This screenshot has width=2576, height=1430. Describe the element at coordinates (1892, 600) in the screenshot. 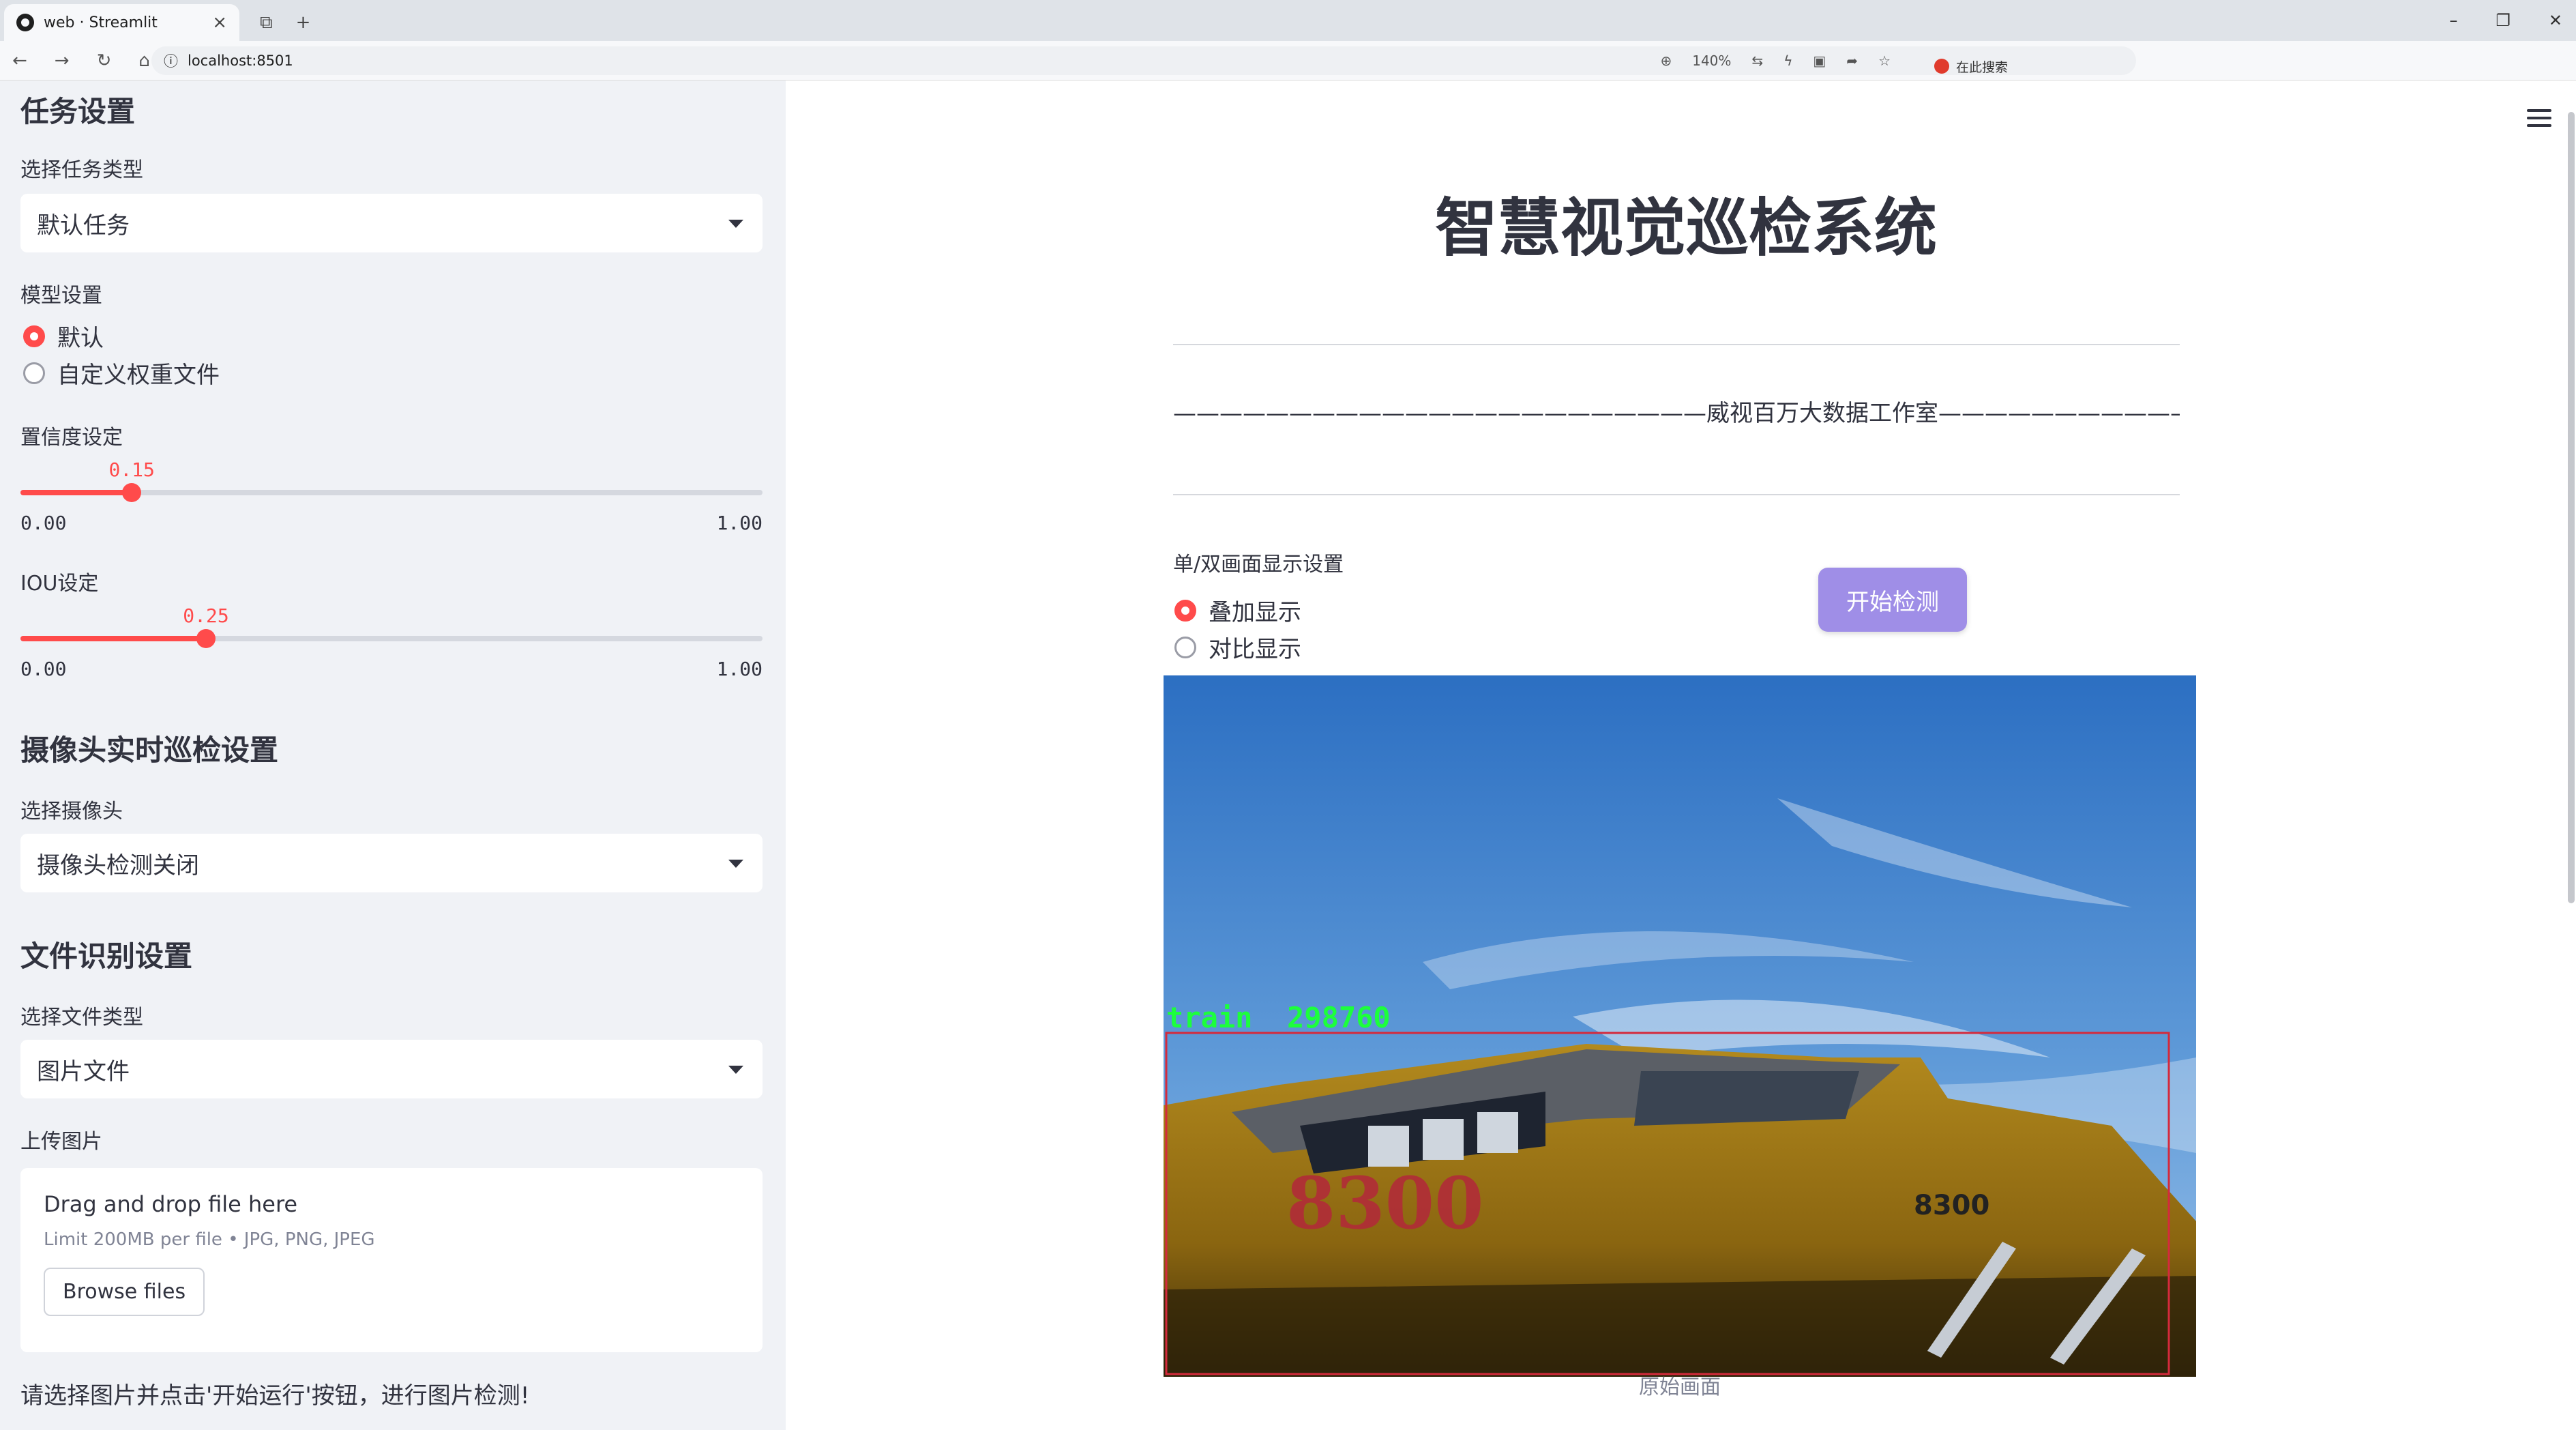

I see `start-detection-button: 开始检测` at that location.